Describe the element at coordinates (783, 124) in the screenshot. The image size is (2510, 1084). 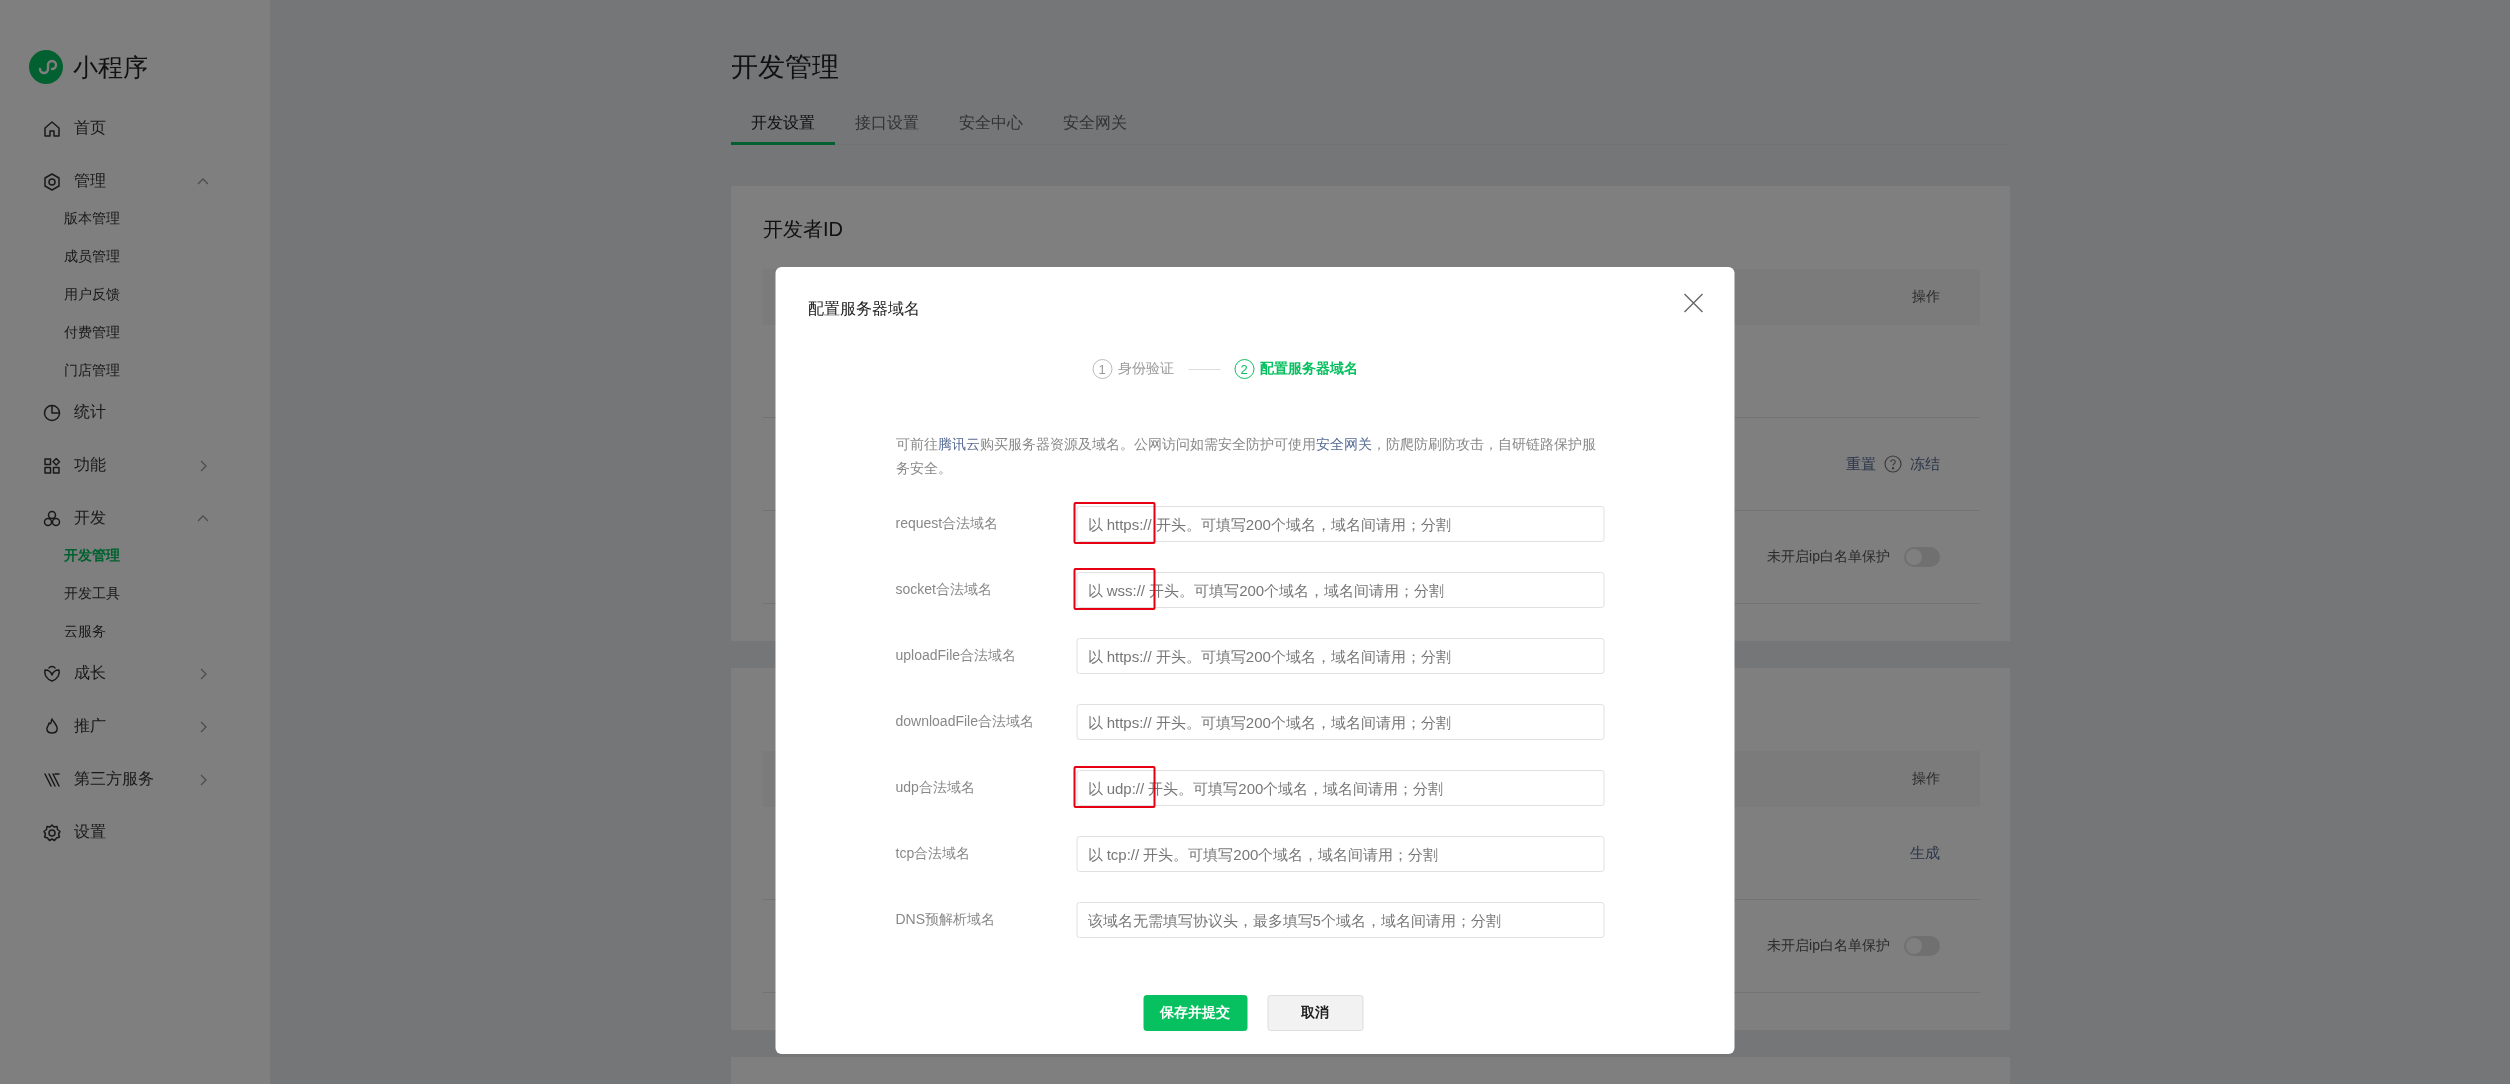
I see `tab: 开发设置` at that location.